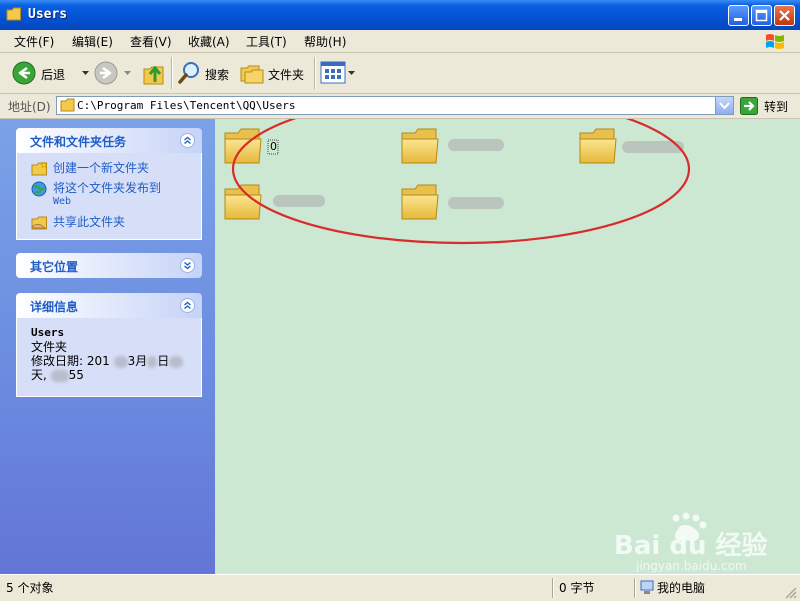 Image resolution: width=800 pixels, height=601 pixels. I want to click on task-sublabel: Web, so click(62, 201).